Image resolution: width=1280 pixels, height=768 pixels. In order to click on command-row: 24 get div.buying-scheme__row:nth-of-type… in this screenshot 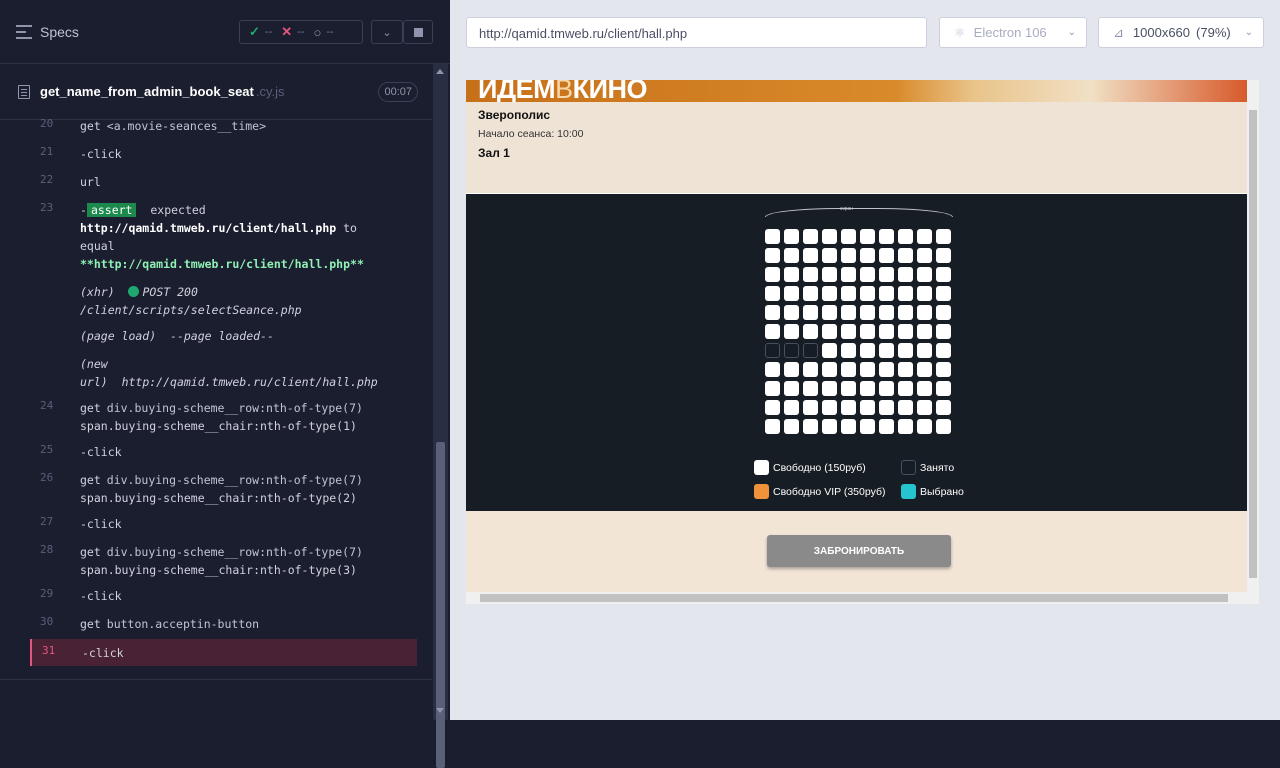, I will do `click(223, 417)`.